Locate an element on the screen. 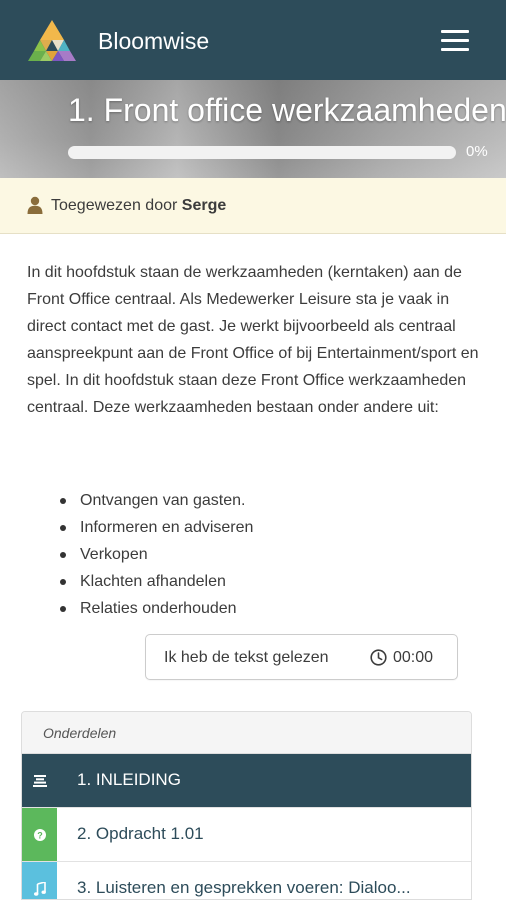  hamburger-menu-icon is located at coordinates (455, 41).